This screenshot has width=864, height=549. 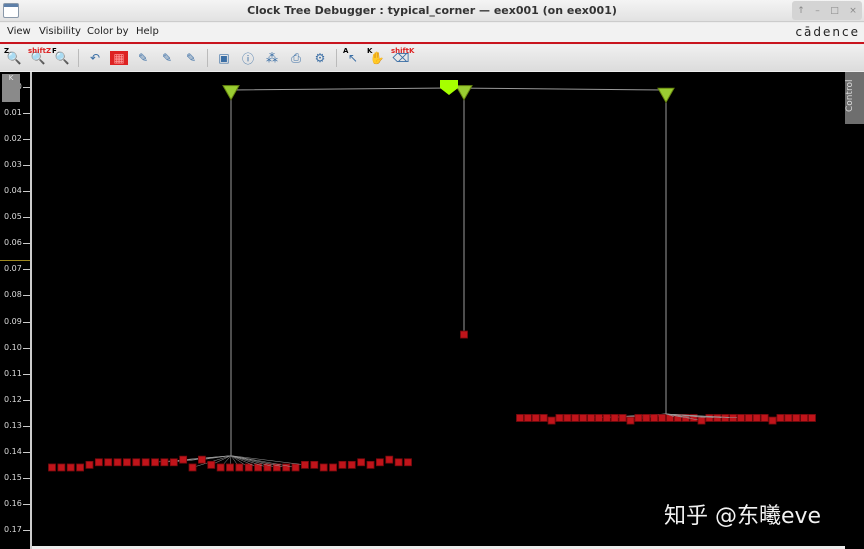 What do you see at coordinates (854, 336) in the screenshot?
I see `right-strip` at bounding box center [854, 336].